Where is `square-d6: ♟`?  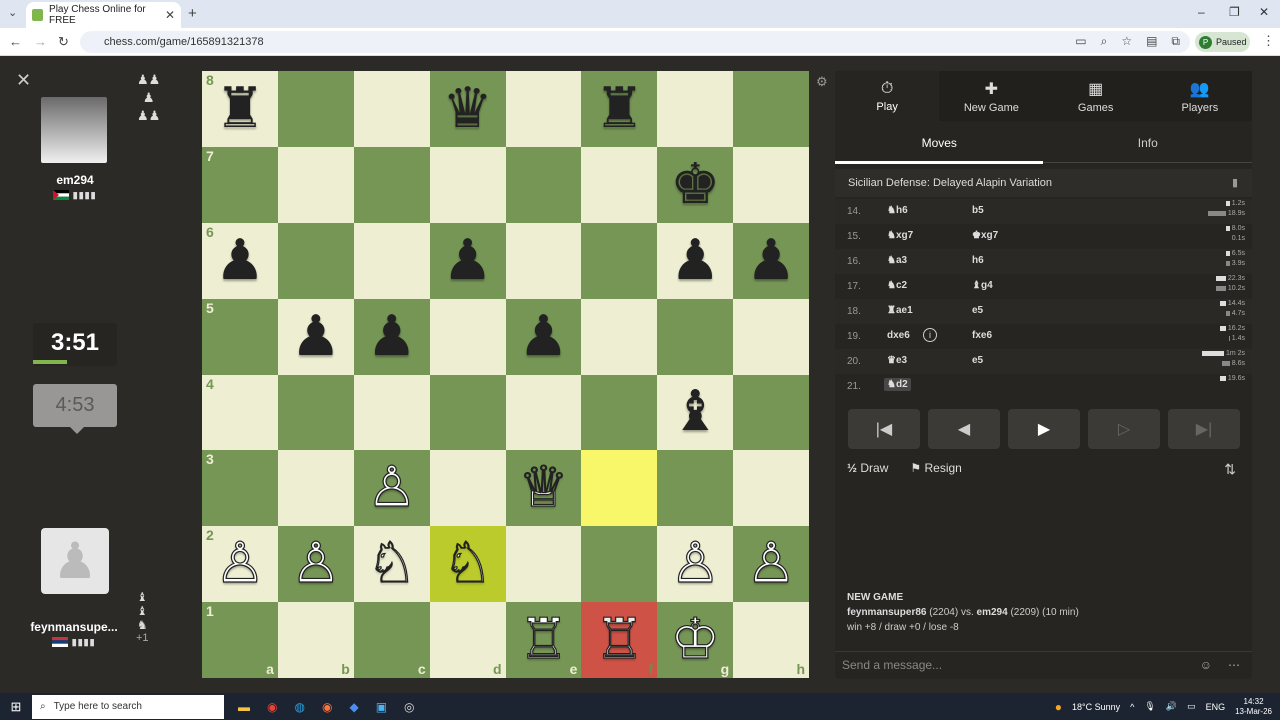 square-d6: ♟ is located at coordinates (467, 260).